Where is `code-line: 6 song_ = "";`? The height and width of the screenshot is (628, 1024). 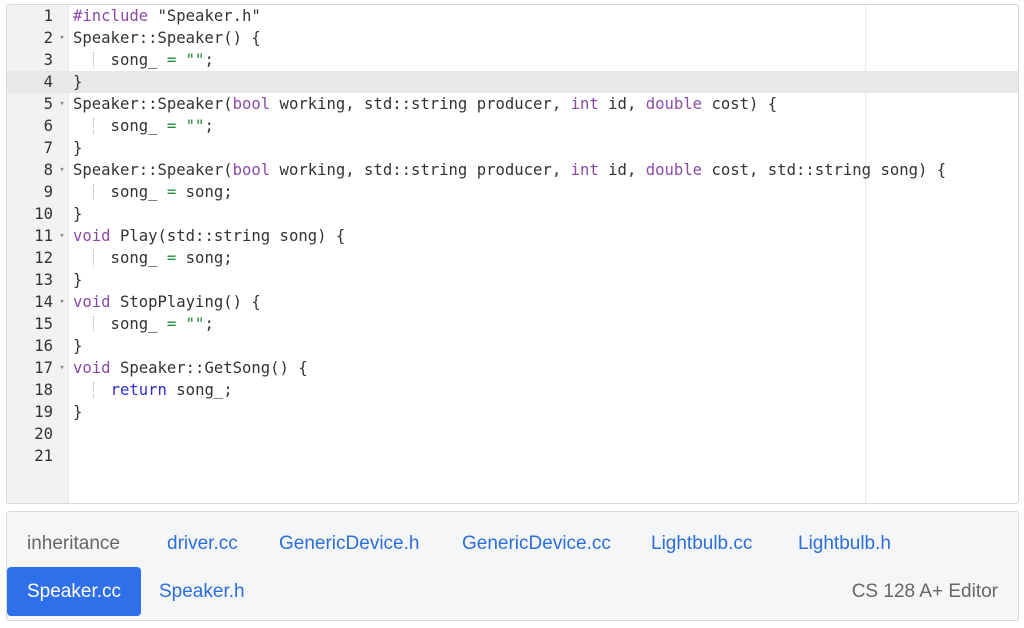 code-line: 6 song_ = ""; is located at coordinates (512, 126).